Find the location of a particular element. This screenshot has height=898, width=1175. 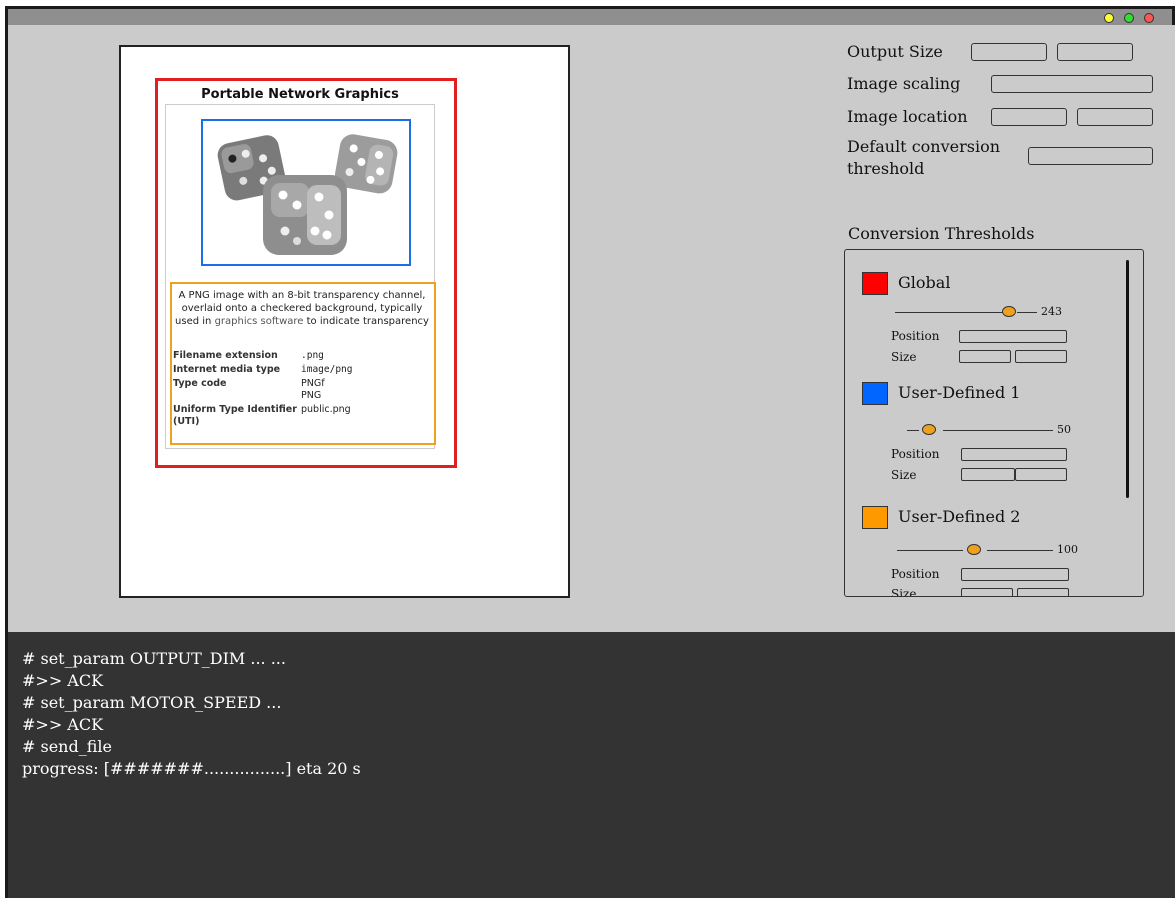

table-key: Type code is located at coordinates (200, 383).